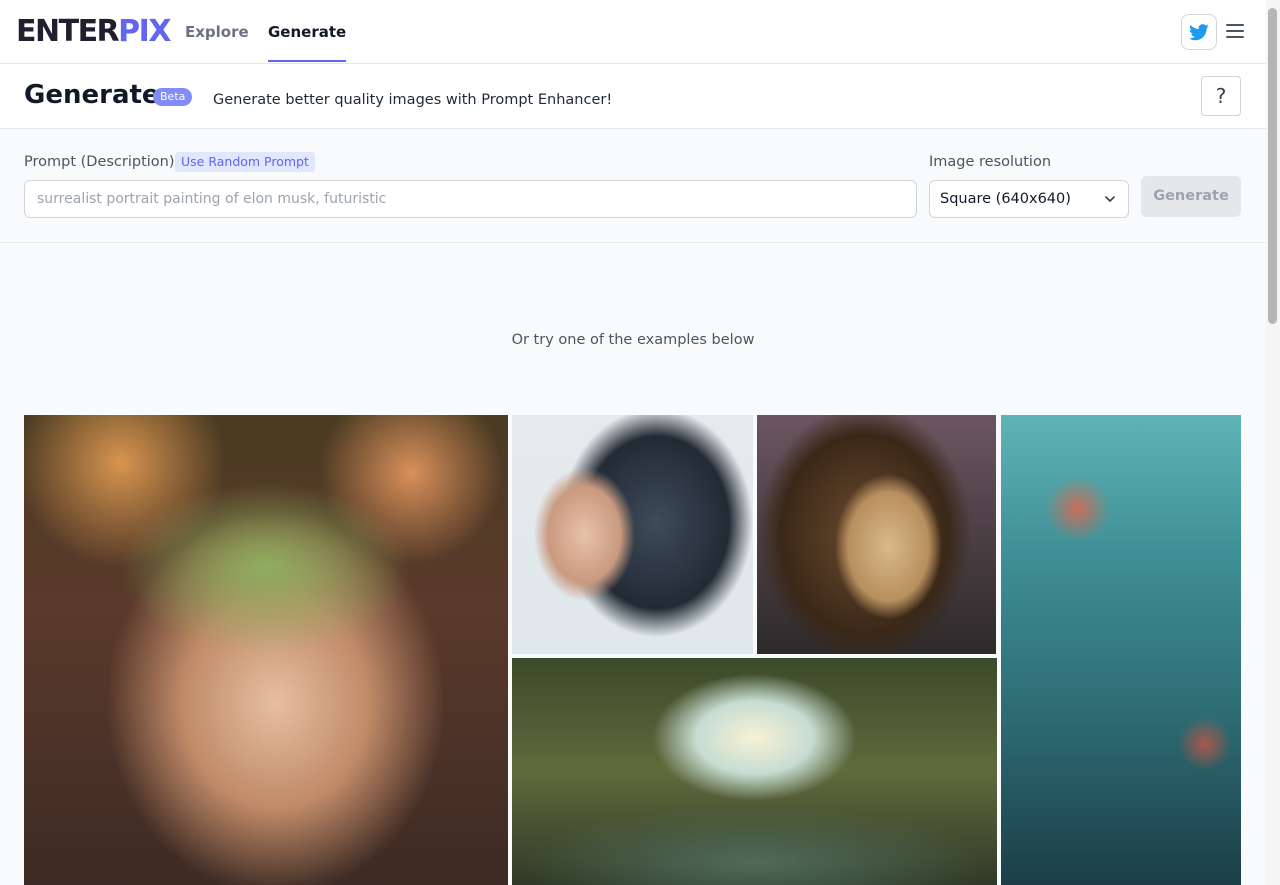  What do you see at coordinates (1221, 96) in the screenshot?
I see `help-button: ?` at bounding box center [1221, 96].